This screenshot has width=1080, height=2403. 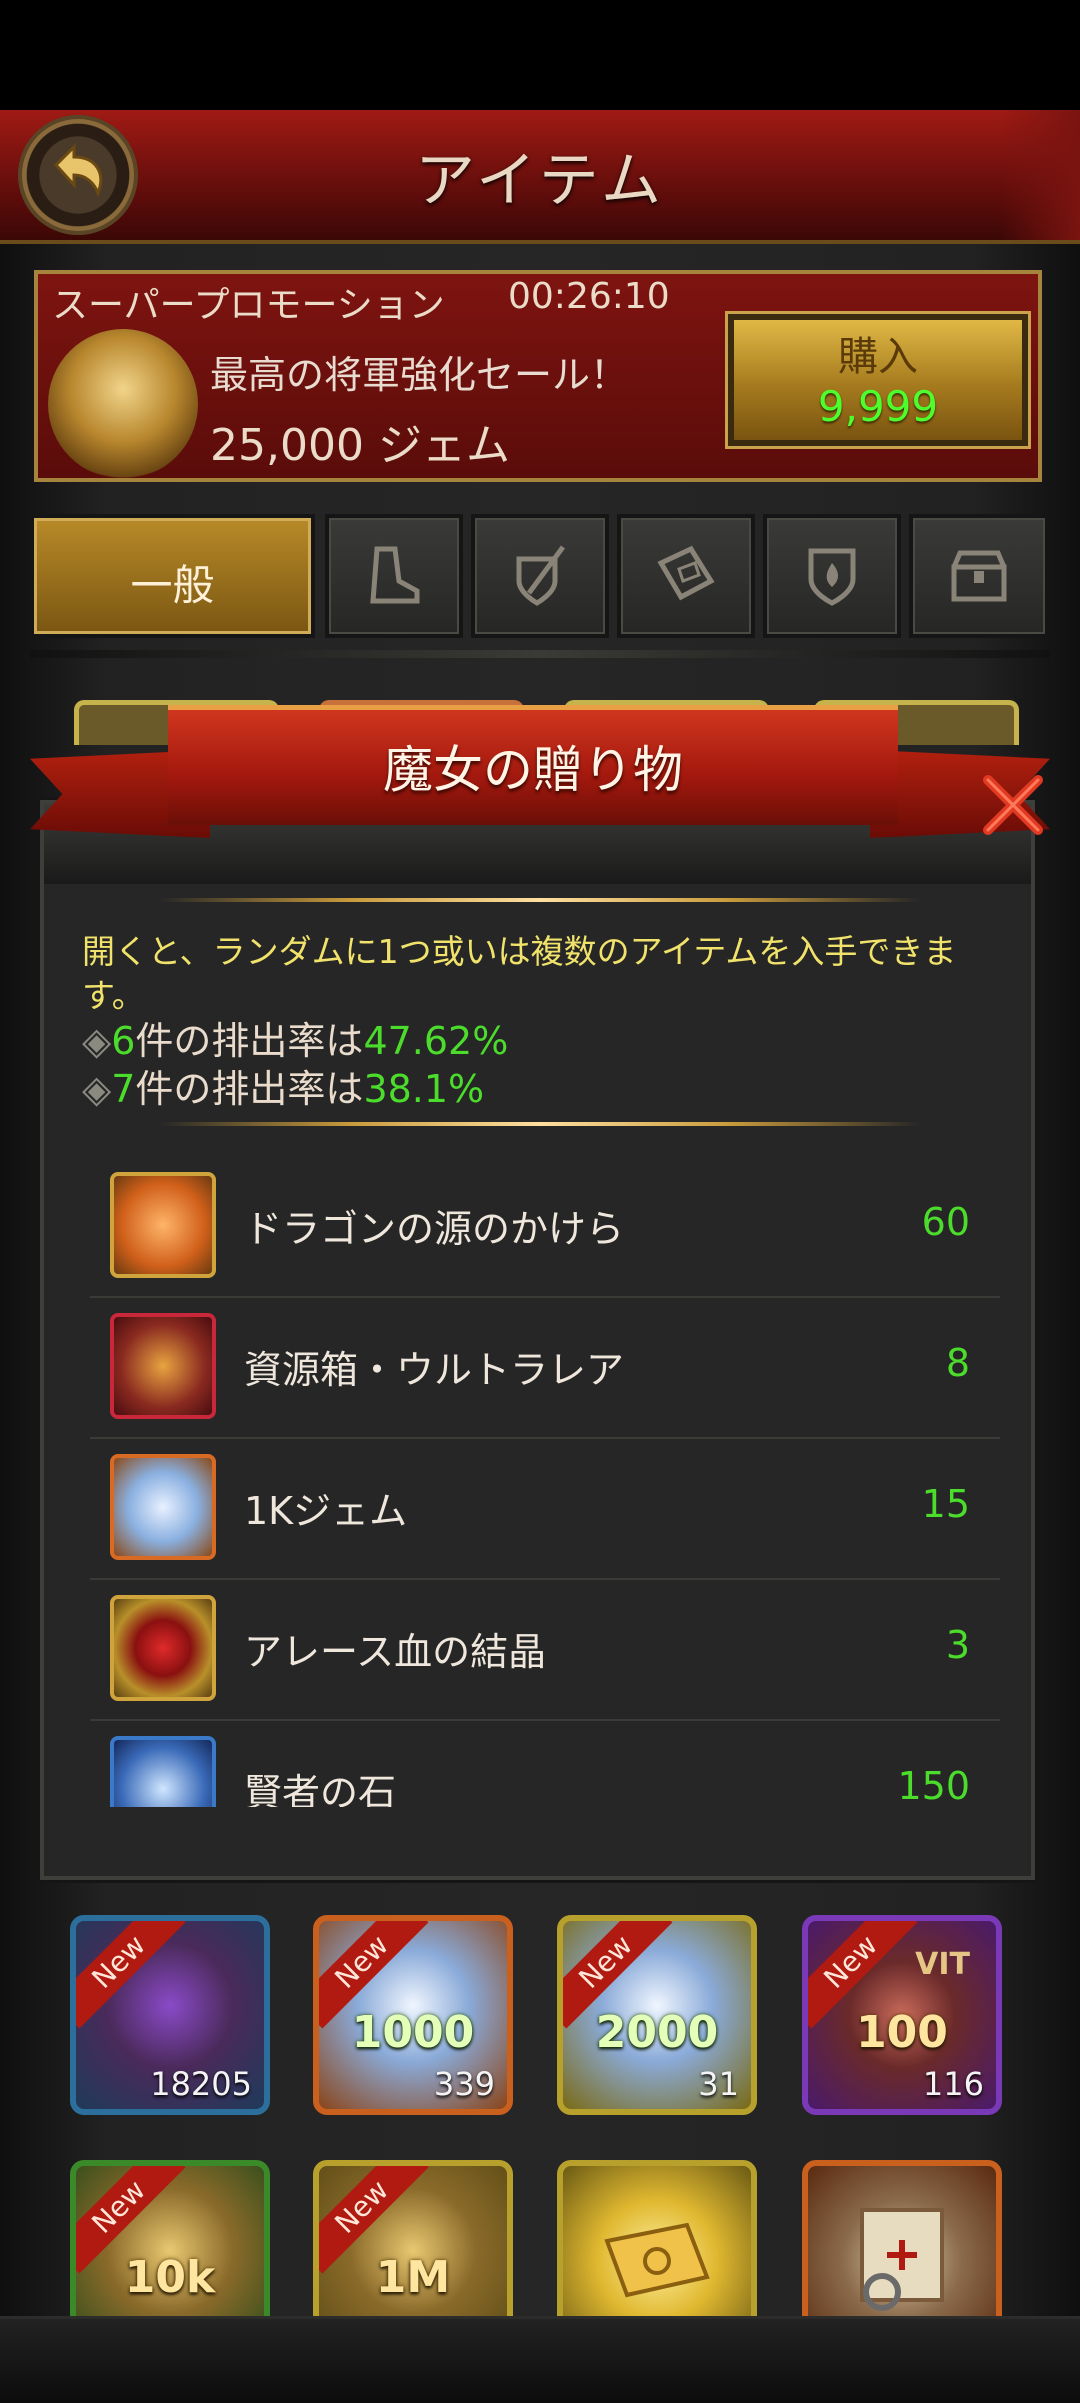 I want to click on header: アイテム, so click(x=540, y=177).